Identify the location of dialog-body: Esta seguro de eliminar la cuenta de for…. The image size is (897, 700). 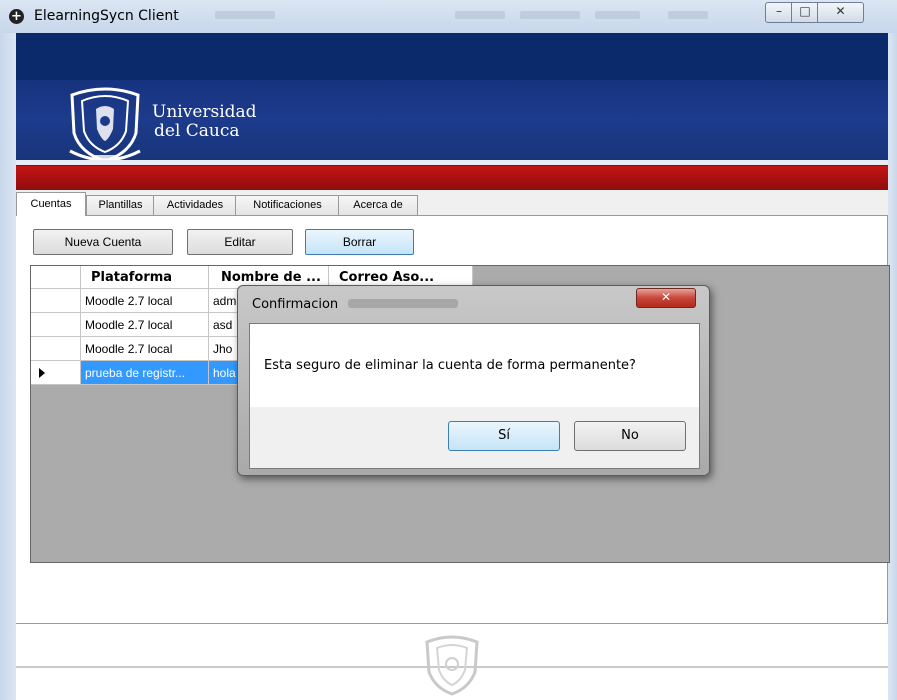
(474, 396).